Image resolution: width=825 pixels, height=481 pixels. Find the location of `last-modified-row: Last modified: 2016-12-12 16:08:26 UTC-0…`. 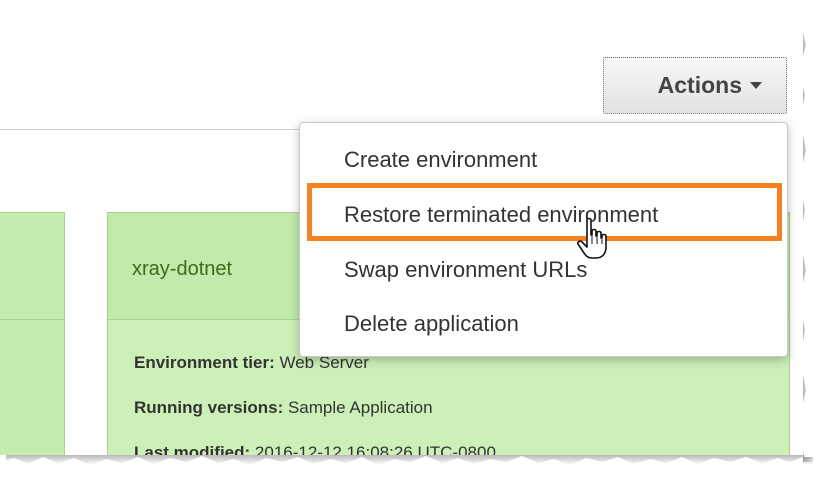

last-modified-row: Last modified: 2016-12-12 16:08:26 UTC-0… is located at coordinates (315, 449).